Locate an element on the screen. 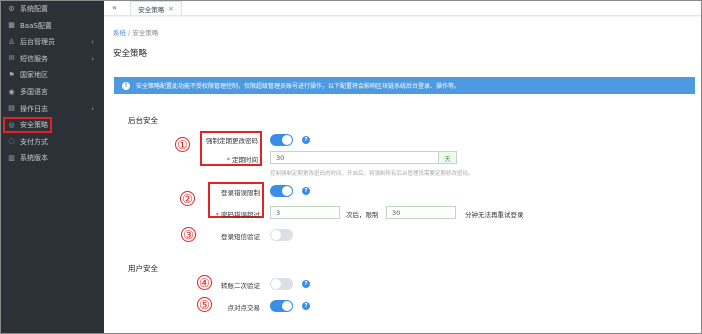  period-label: * 定期时间 is located at coordinates (229, 159).